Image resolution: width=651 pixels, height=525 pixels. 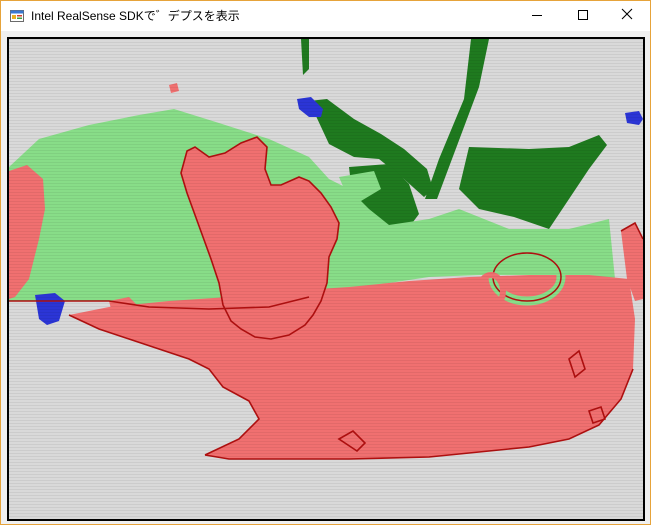 I want to click on close-button, so click(x=627, y=16).